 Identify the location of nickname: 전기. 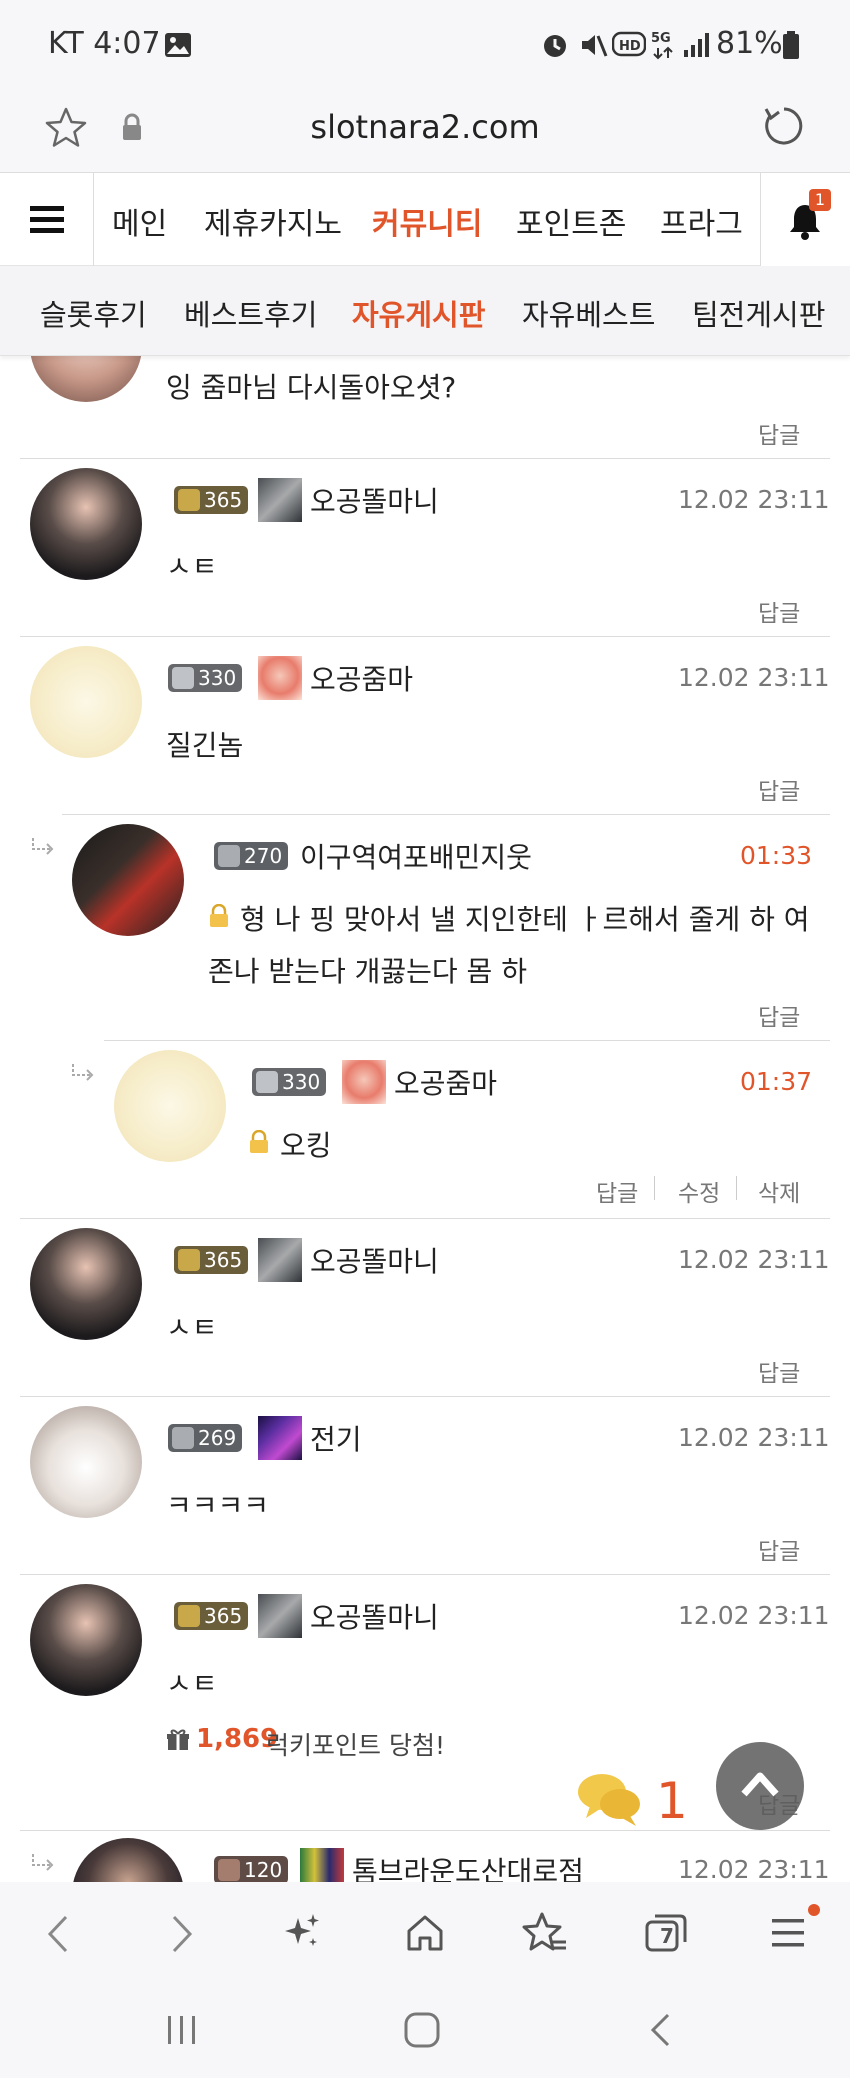
(336, 1438).